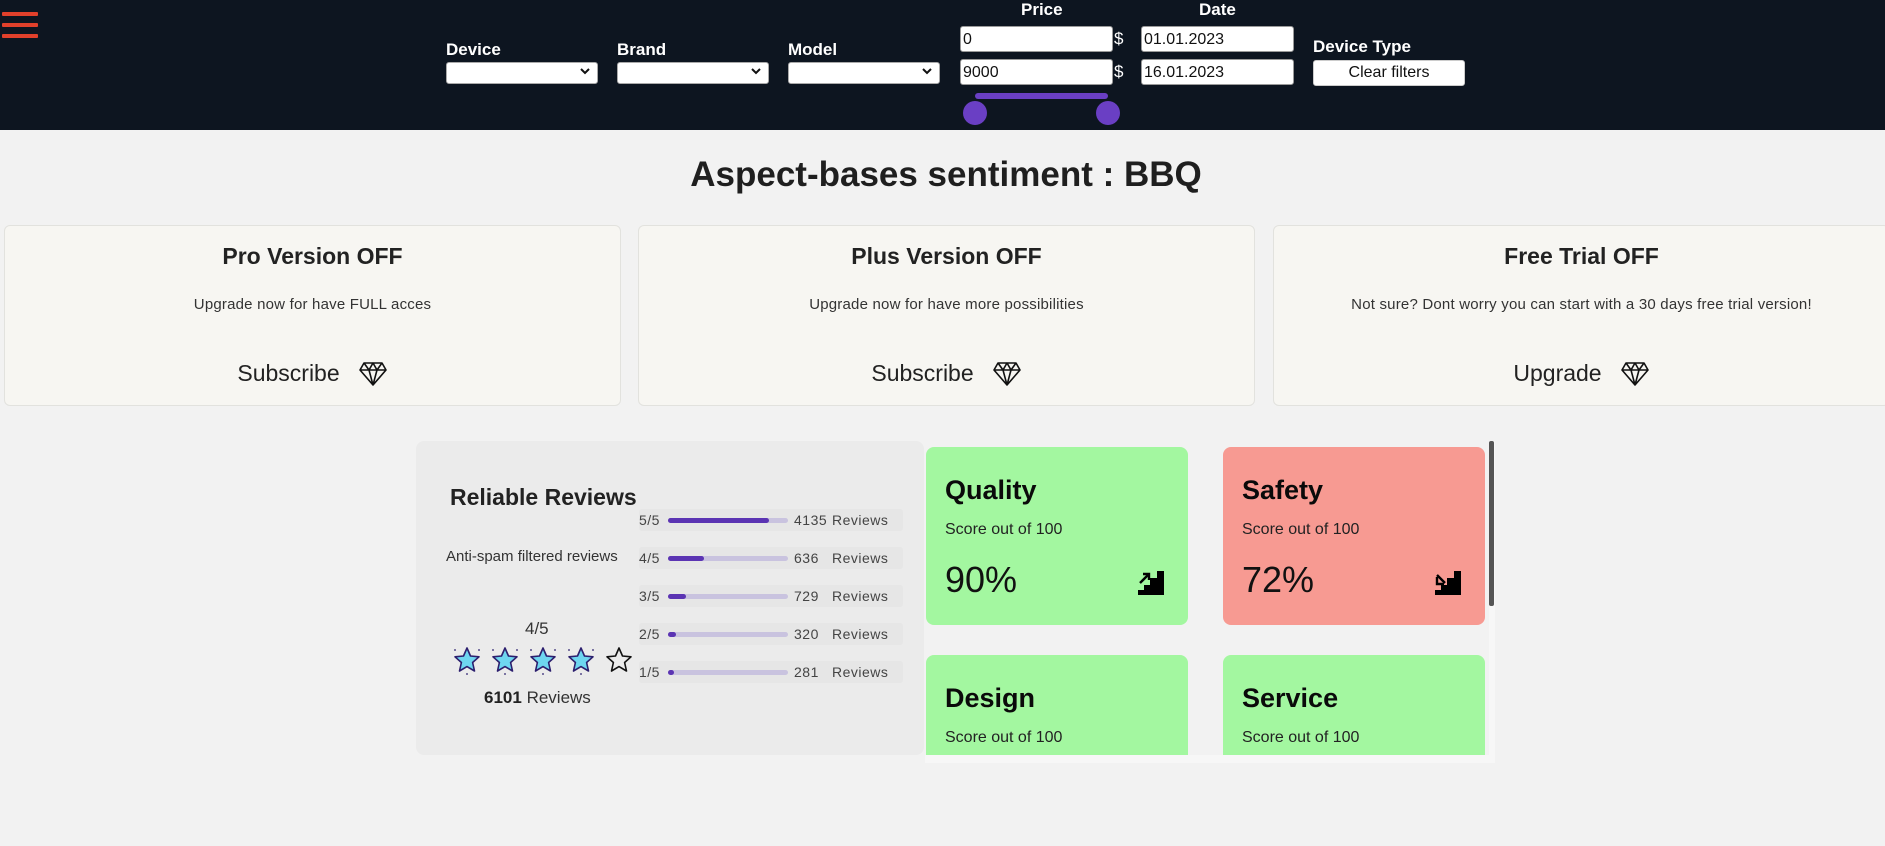 This screenshot has width=1885, height=846. I want to click on plan-description: Upgrade now for have more possibilities, so click(946, 304).